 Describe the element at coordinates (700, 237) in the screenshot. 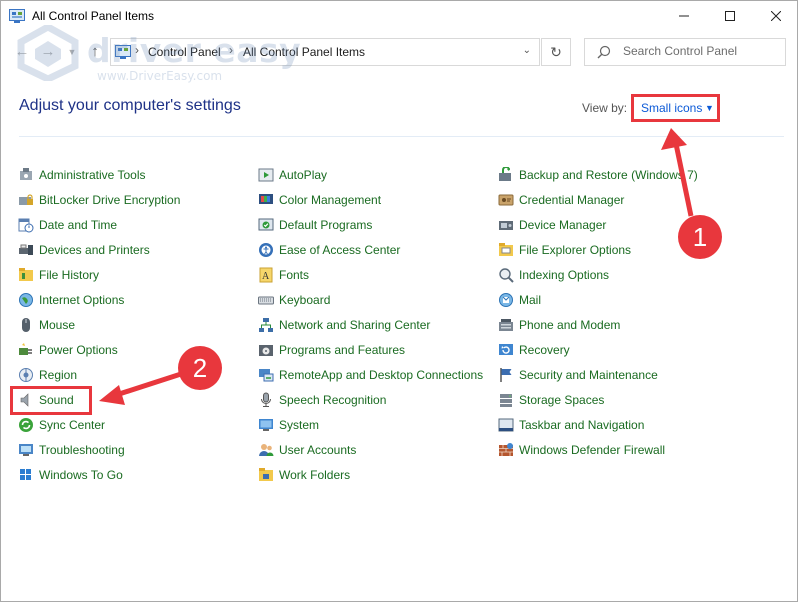

I see `annotation-step-1: 1` at that location.